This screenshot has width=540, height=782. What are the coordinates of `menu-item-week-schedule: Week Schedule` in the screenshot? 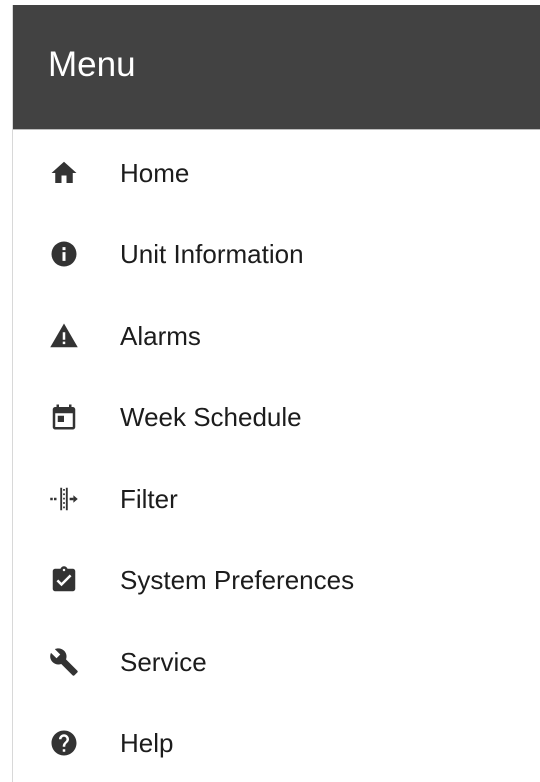 It's located at (276, 418).